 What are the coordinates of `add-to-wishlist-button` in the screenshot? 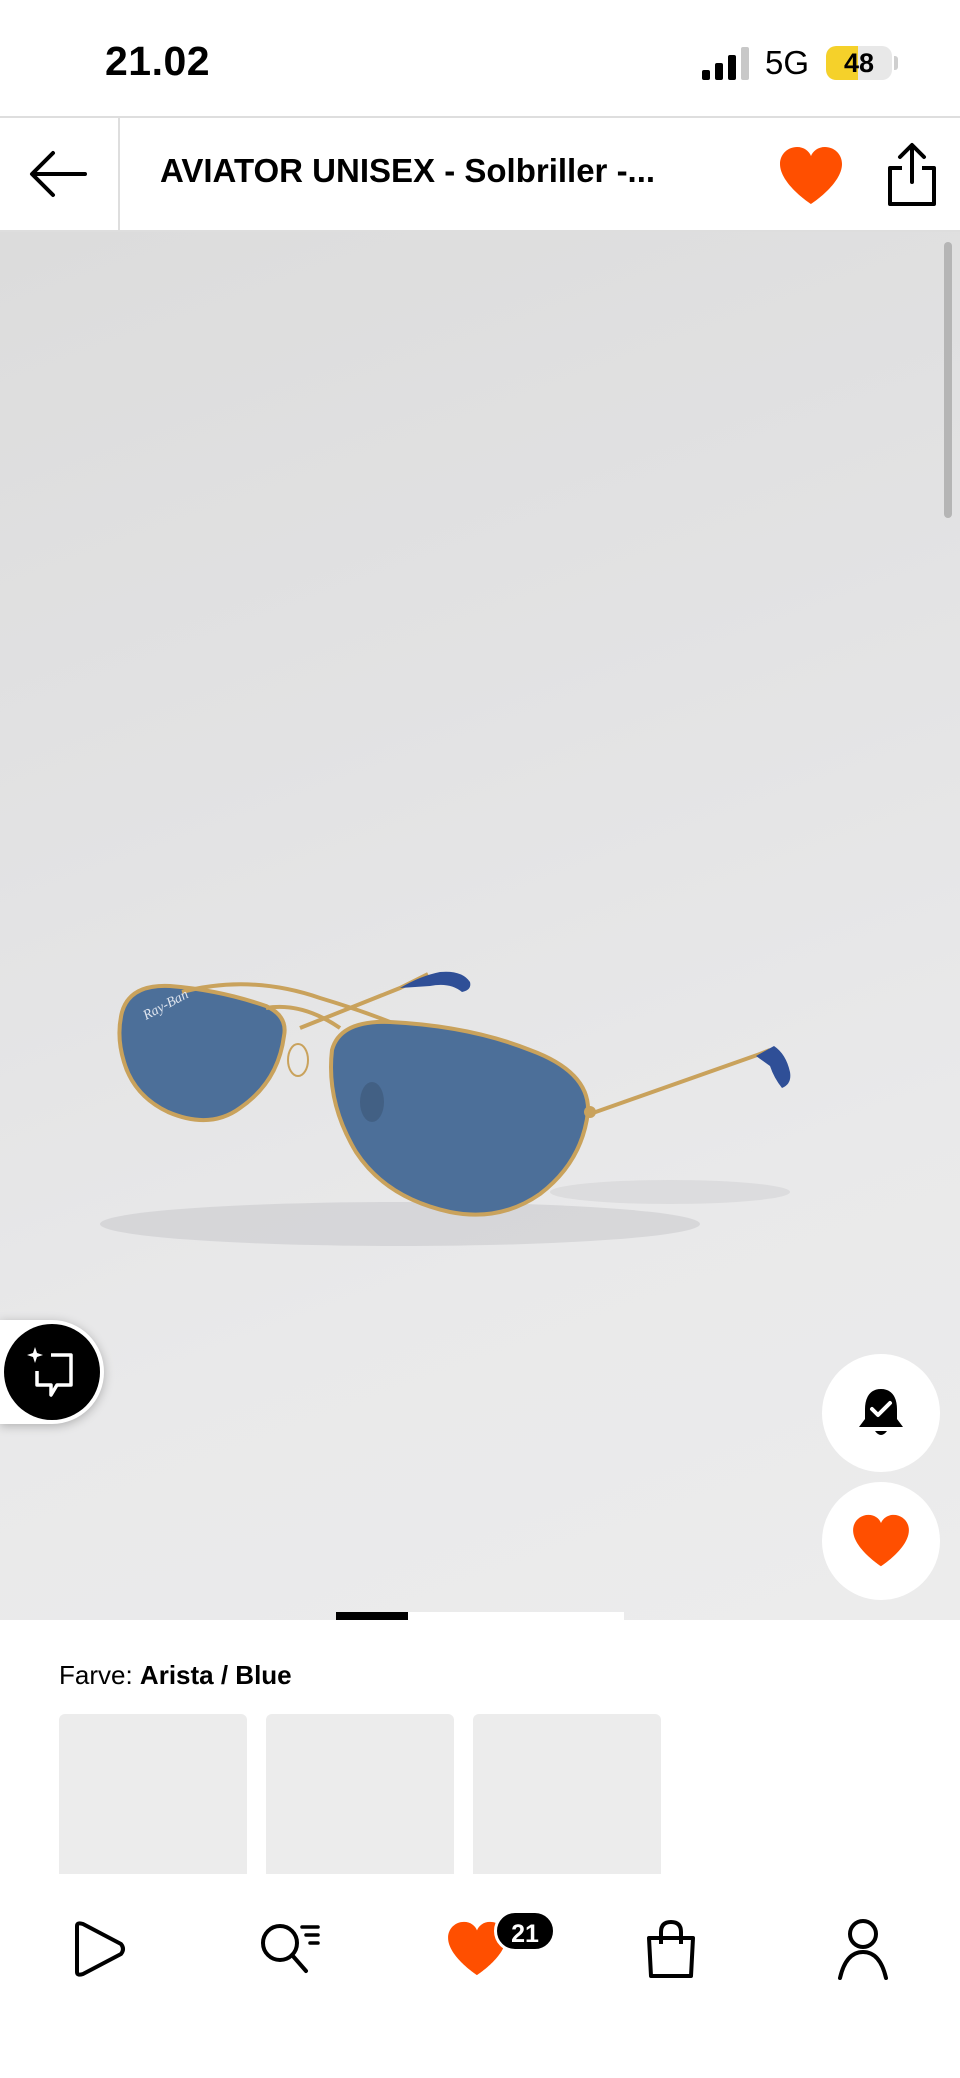 It's located at (881, 1541).